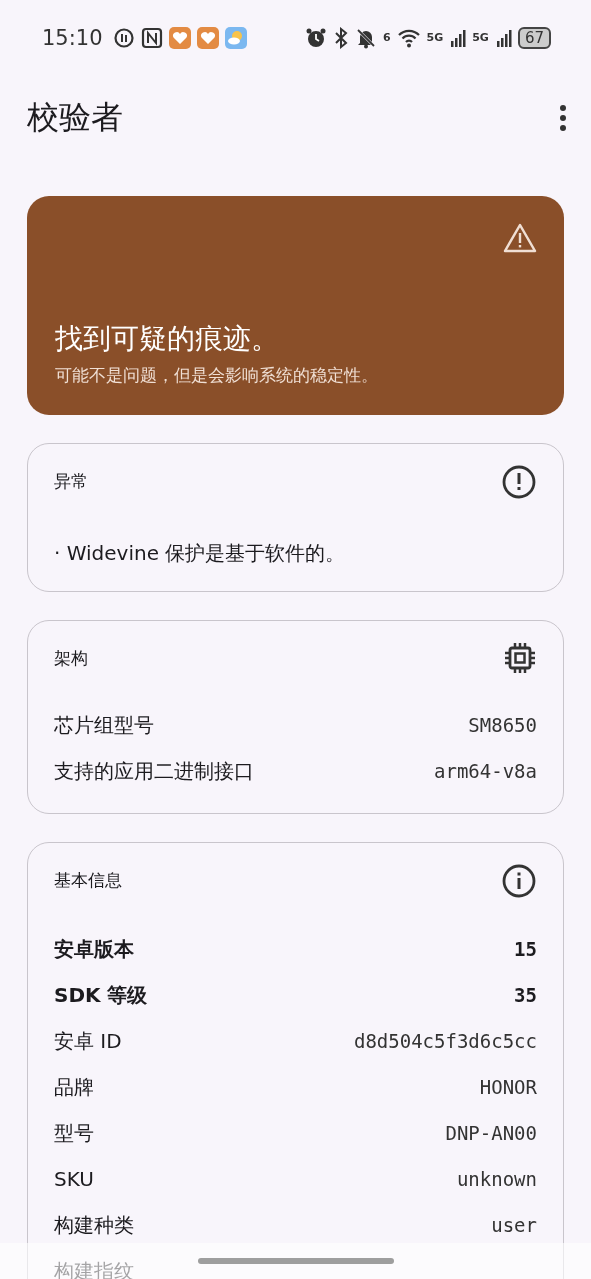 The width and height of the screenshot is (591, 1279). Describe the element at coordinates (514, 1225) in the screenshot. I see `info-value: user` at that location.